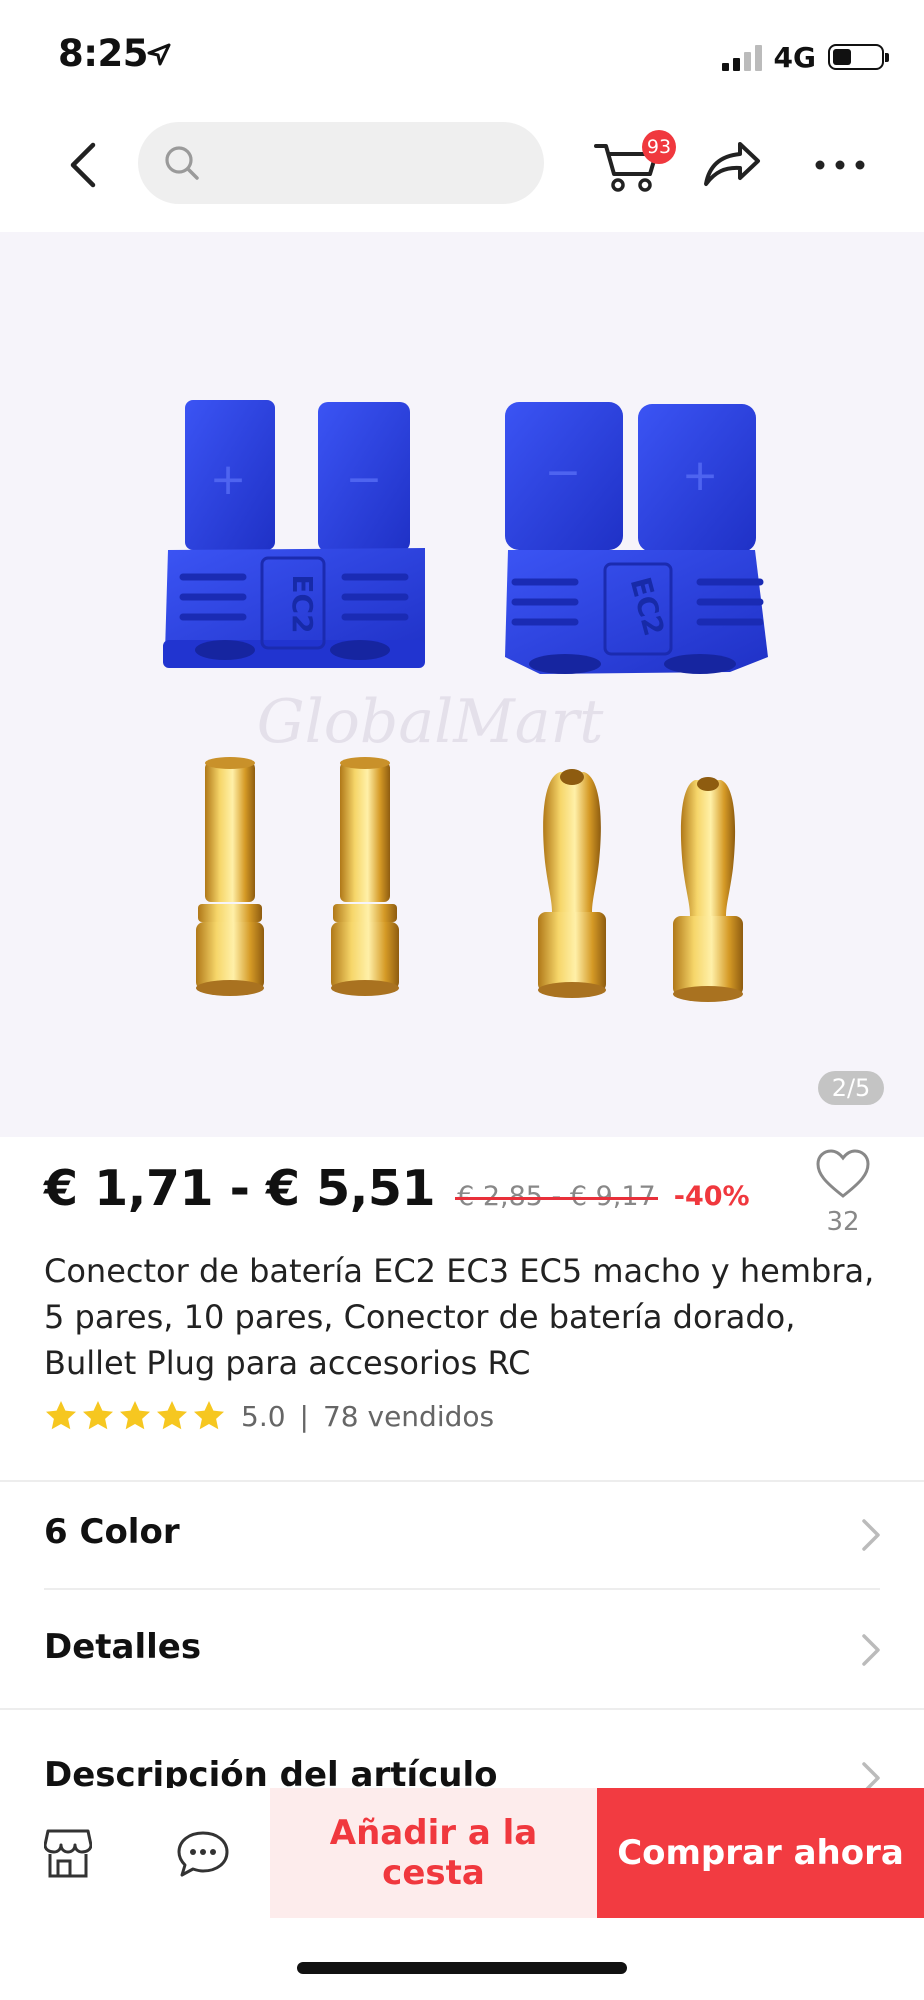 This screenshot has height=2000, width=924. Describe the element at coordinates (203, 1854) in the screenshot. I see `chat-icon` at that location.